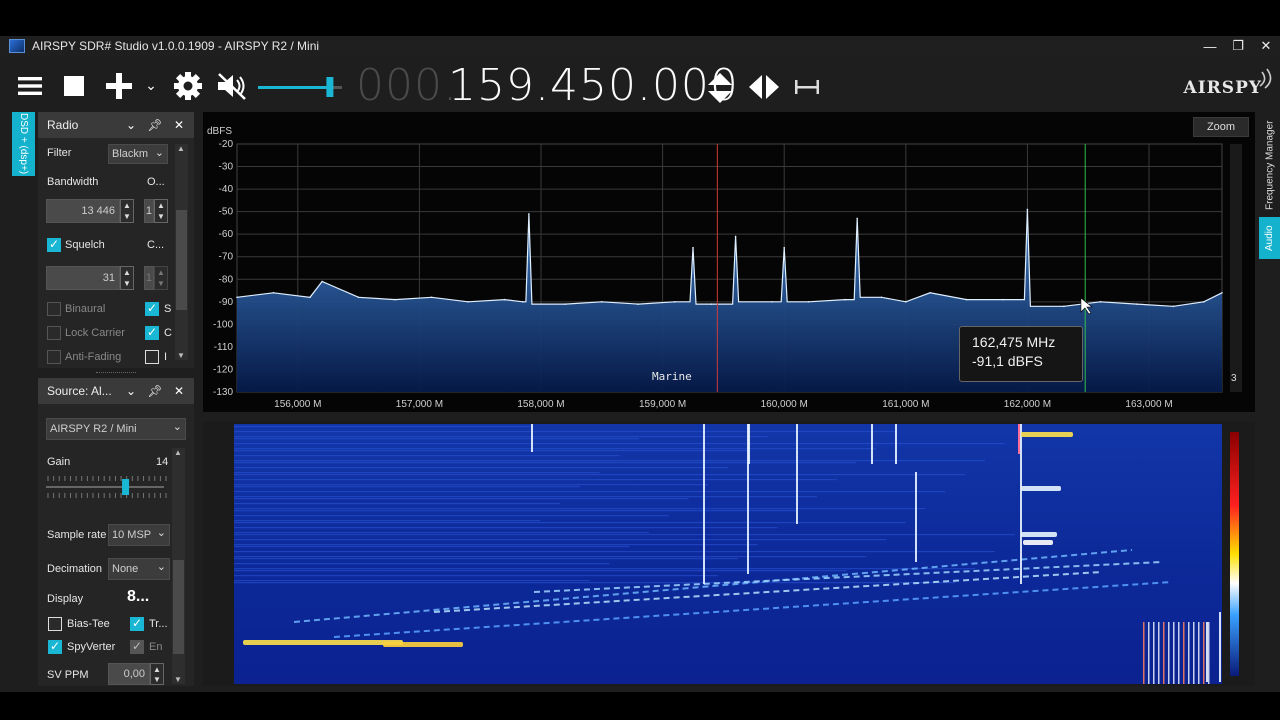  Describe the element at coordinates (178, 607) in the screenshot. I see `source-scroll-thumb` at that location.